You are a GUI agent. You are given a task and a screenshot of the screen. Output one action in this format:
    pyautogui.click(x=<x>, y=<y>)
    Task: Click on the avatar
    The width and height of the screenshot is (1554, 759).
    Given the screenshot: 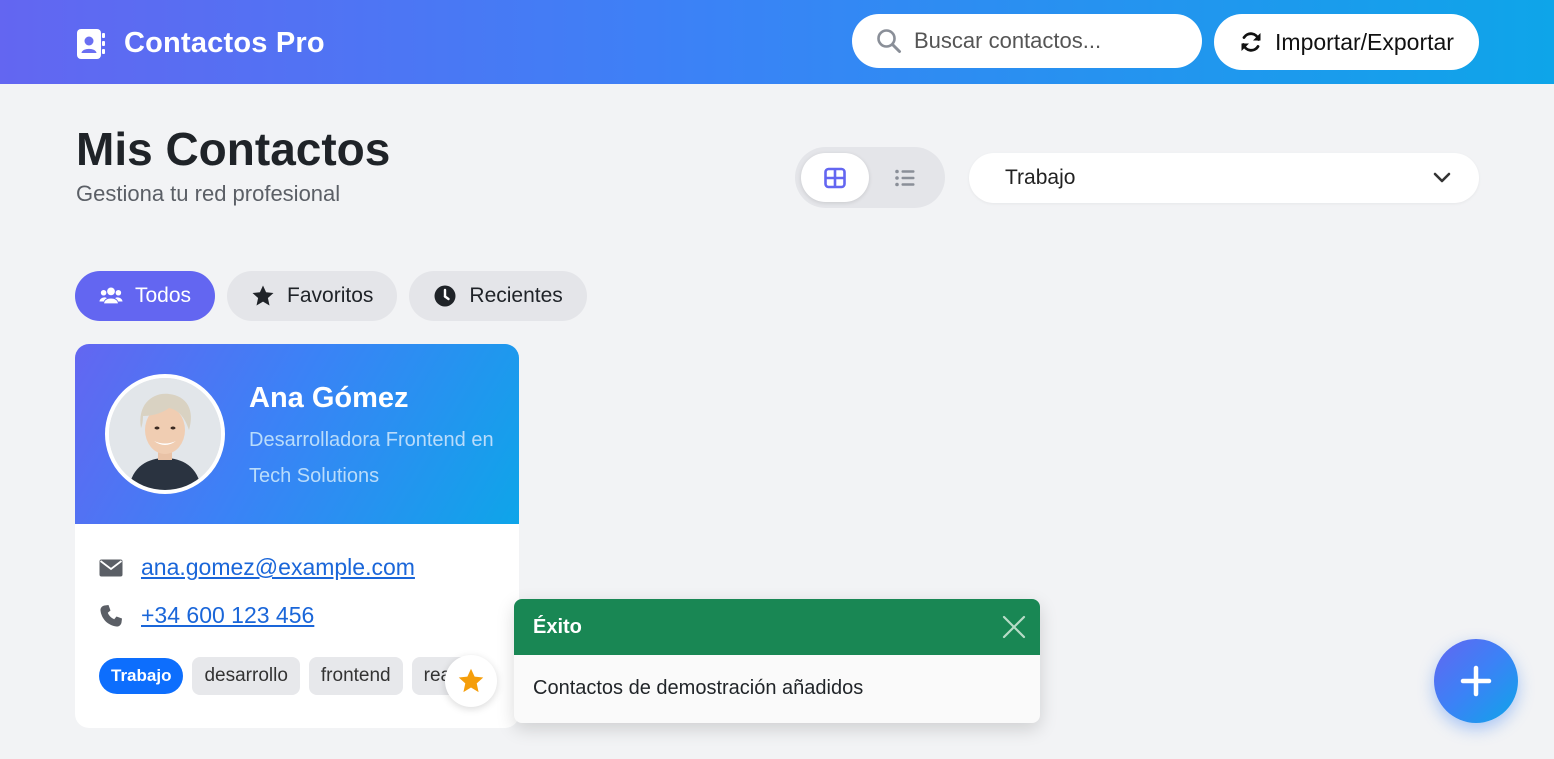 What is the action you would take?
    pyautogui.click(x=165, y=434)
    